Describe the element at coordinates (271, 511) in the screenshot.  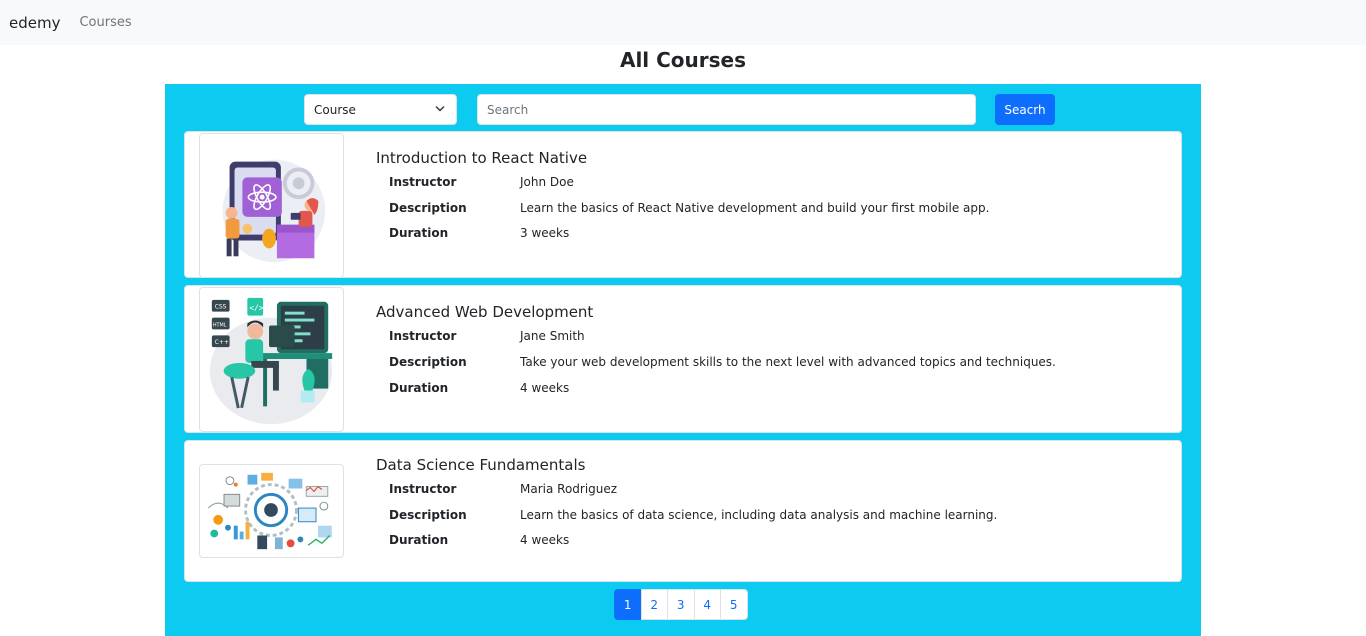
I see `data-science-illustration-icon` at that location.